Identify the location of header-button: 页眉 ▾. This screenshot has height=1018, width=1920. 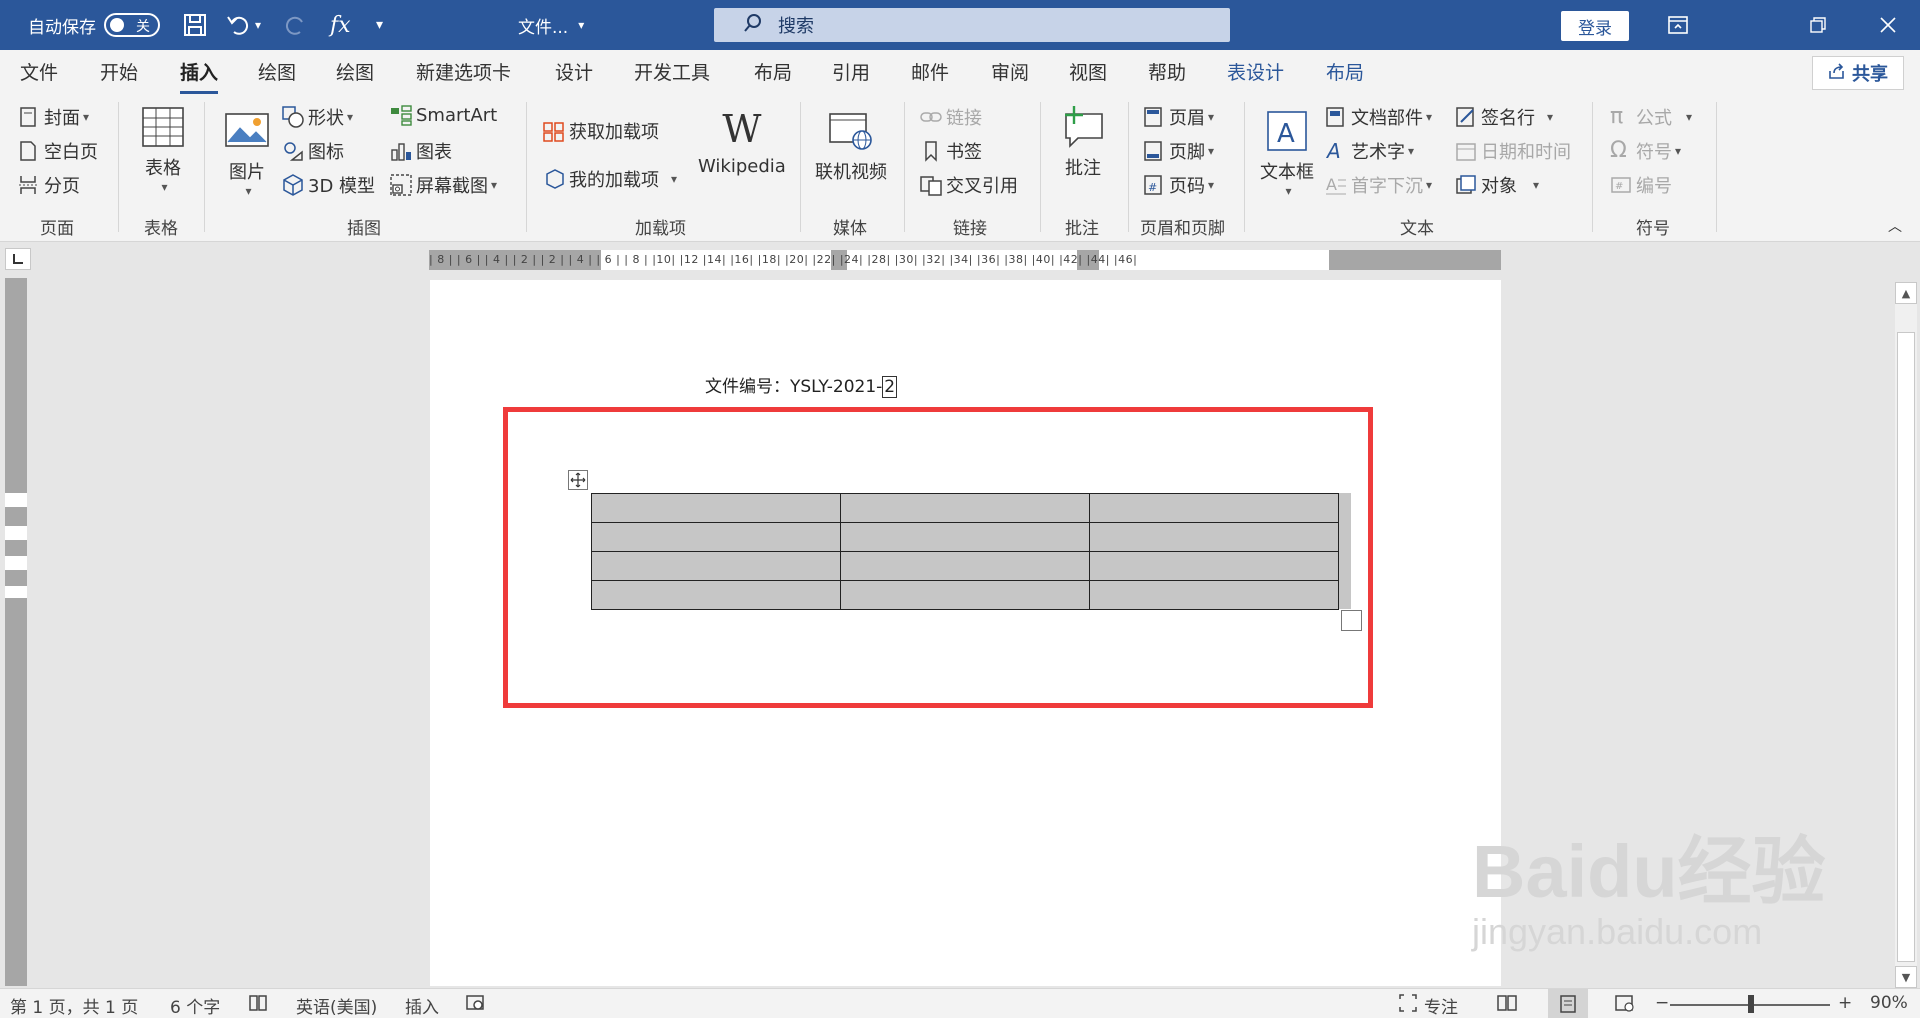
(1178, 117).